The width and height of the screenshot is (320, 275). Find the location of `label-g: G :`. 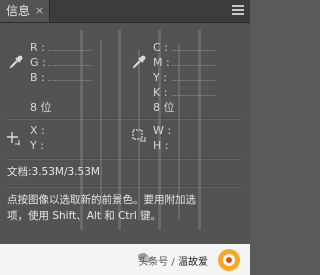

label-g: G : is located at coordinates (38, 62).